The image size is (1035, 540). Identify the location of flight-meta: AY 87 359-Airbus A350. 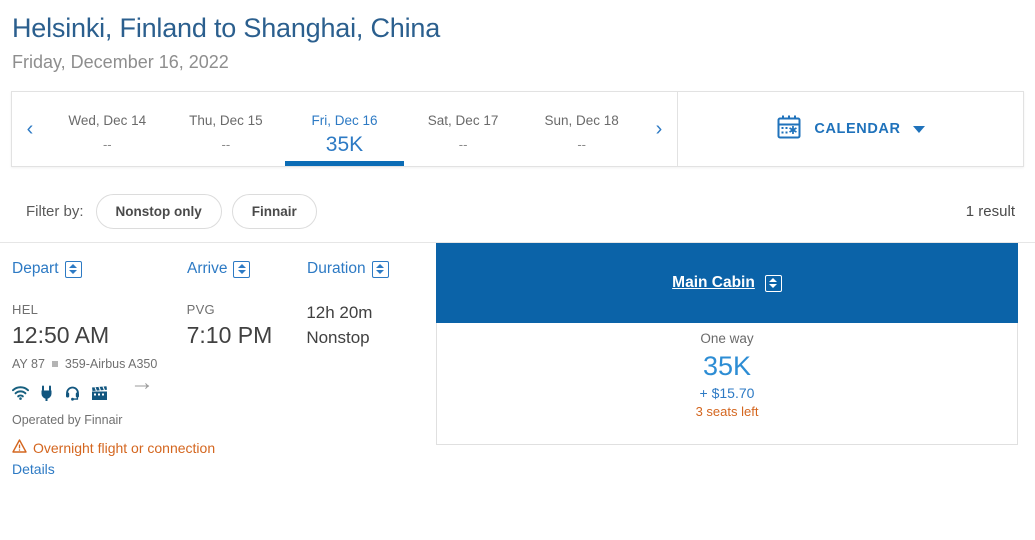
(224, 364).